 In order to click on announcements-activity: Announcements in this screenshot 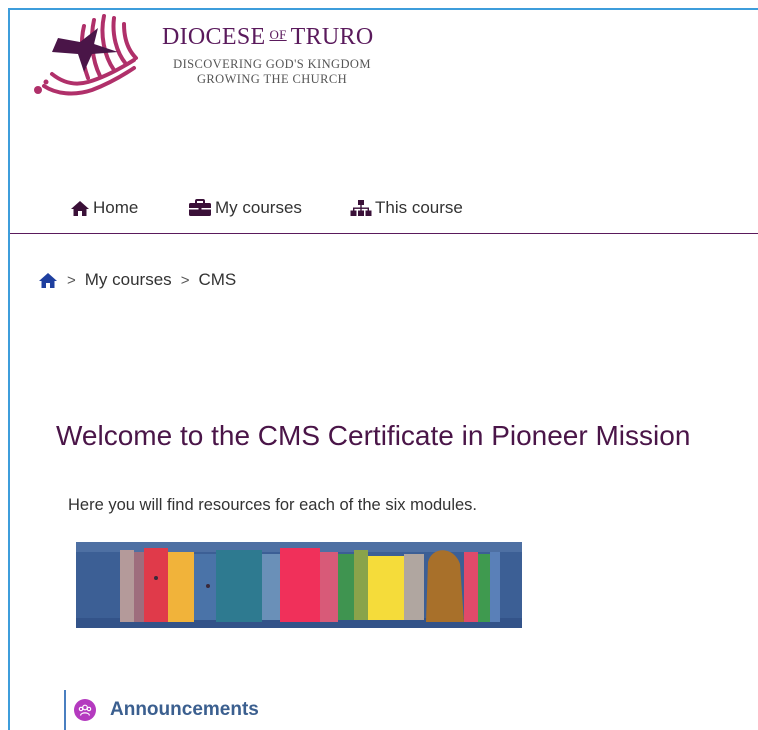, I will do `click(161, 710)`.